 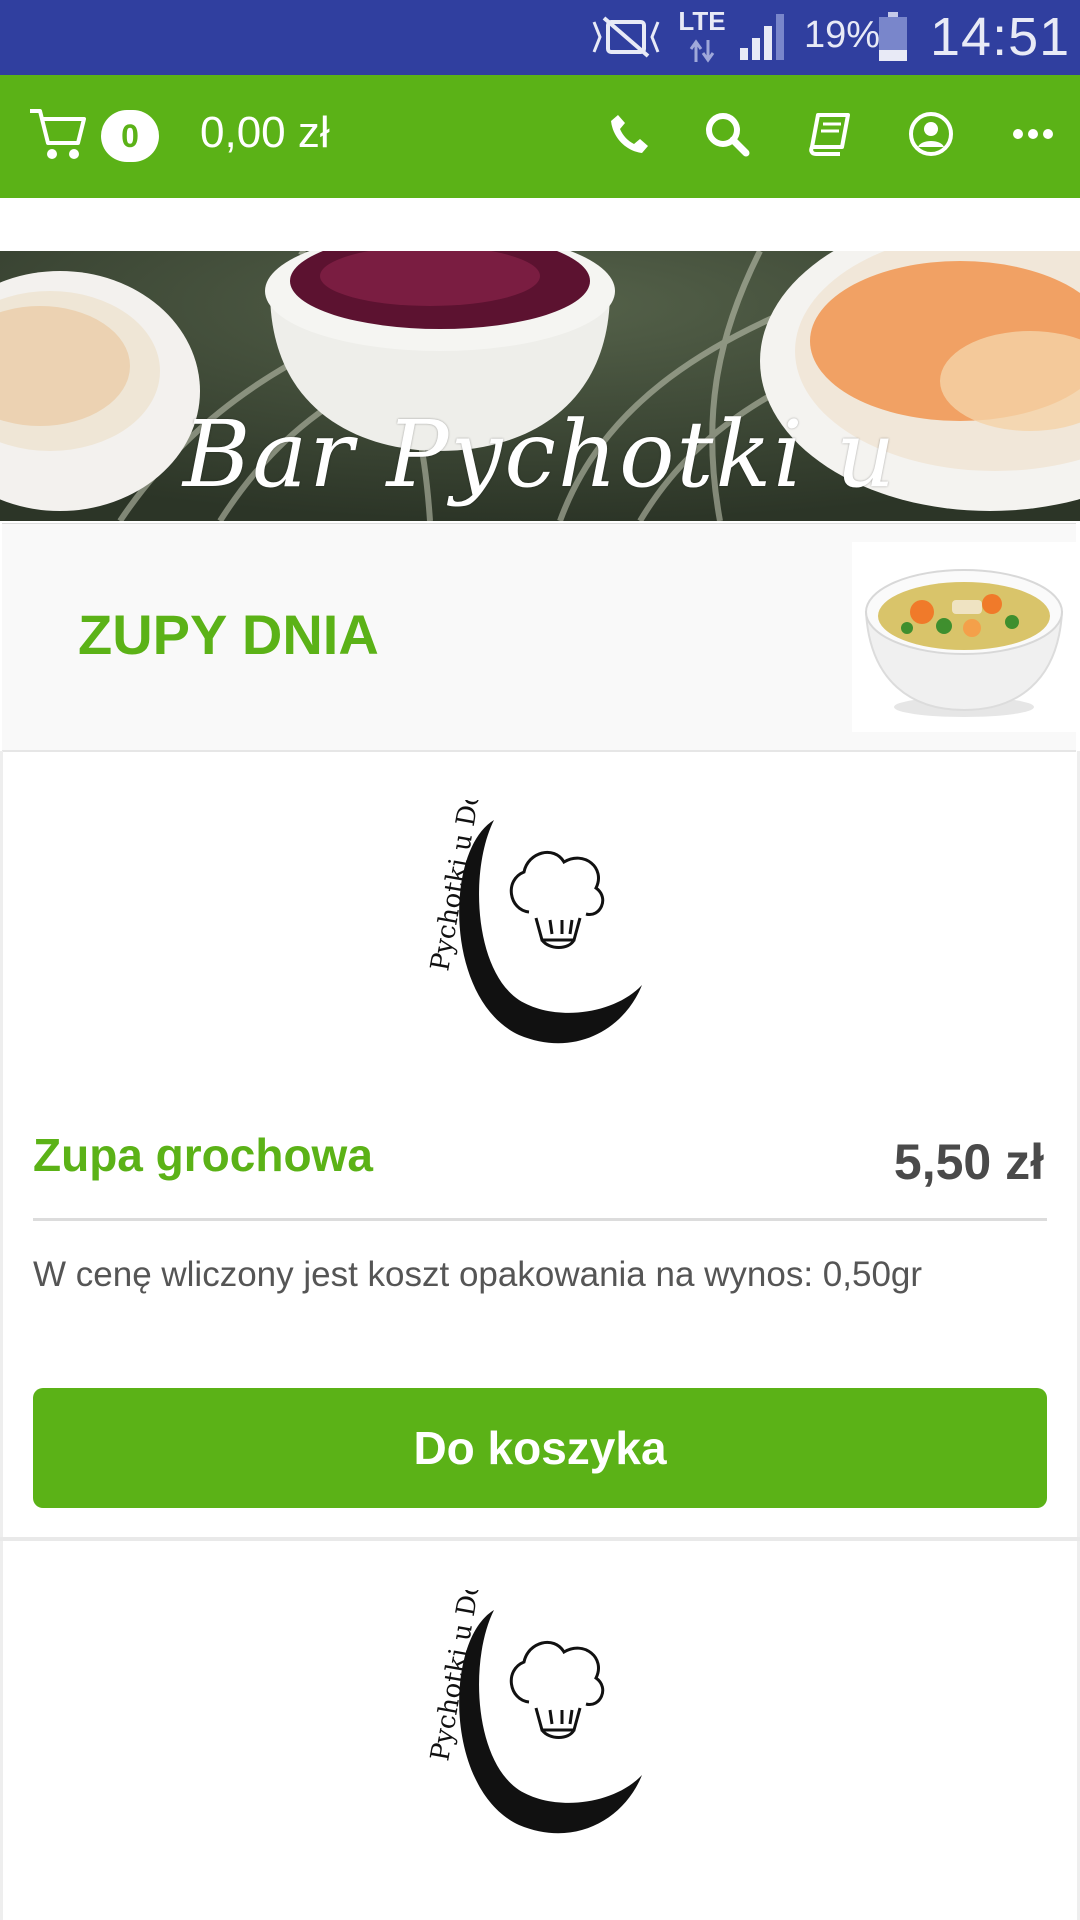 What do you see at coordinates (842, 35) in the screenshot?
I see `battery-percent: 19%` at bounding box center [842, 35].